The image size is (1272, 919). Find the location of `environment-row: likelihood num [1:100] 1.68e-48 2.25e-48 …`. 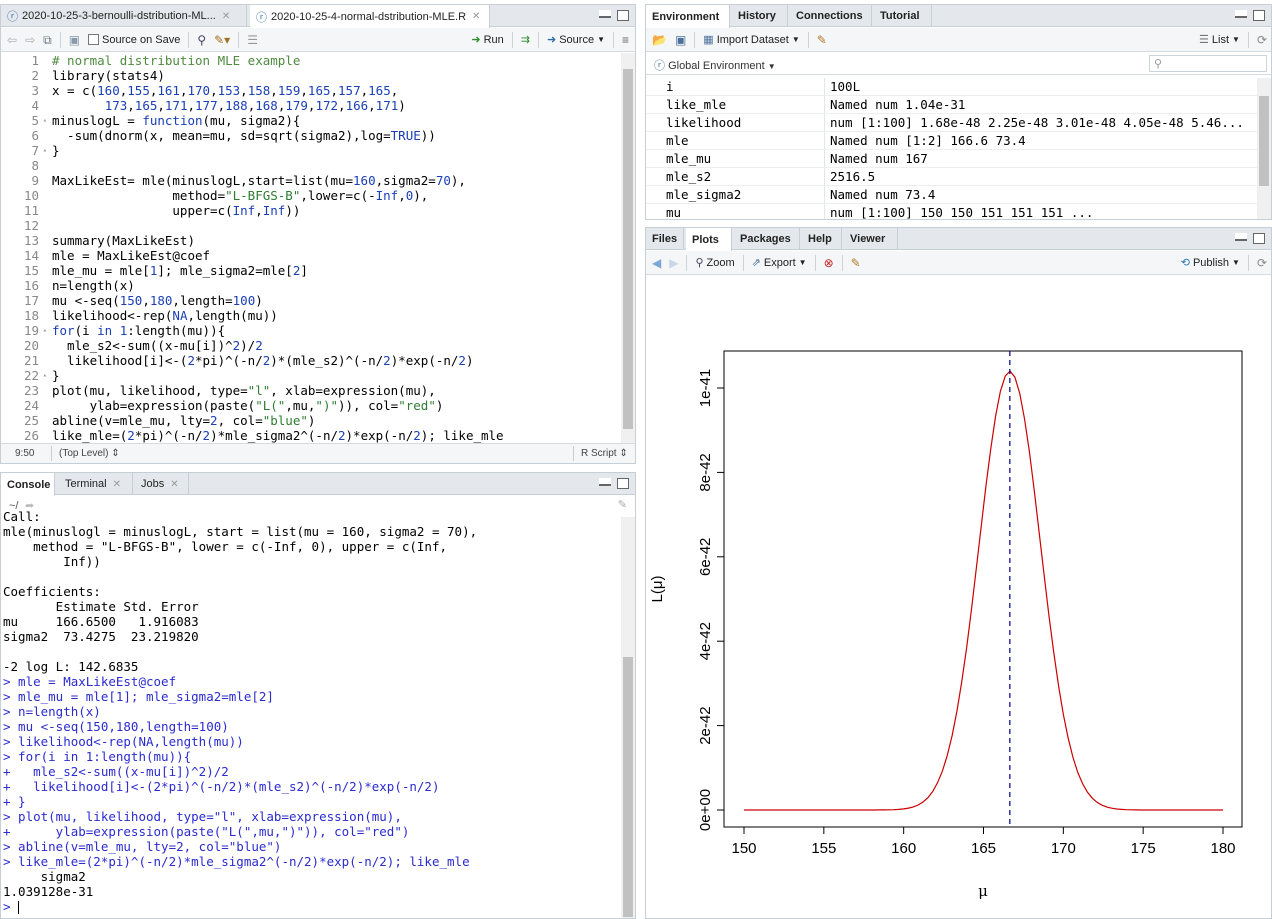

environment-row: likelihood num [1:100] 1.68e-48 2.25e-48 … is located at coordinates (951, 123).